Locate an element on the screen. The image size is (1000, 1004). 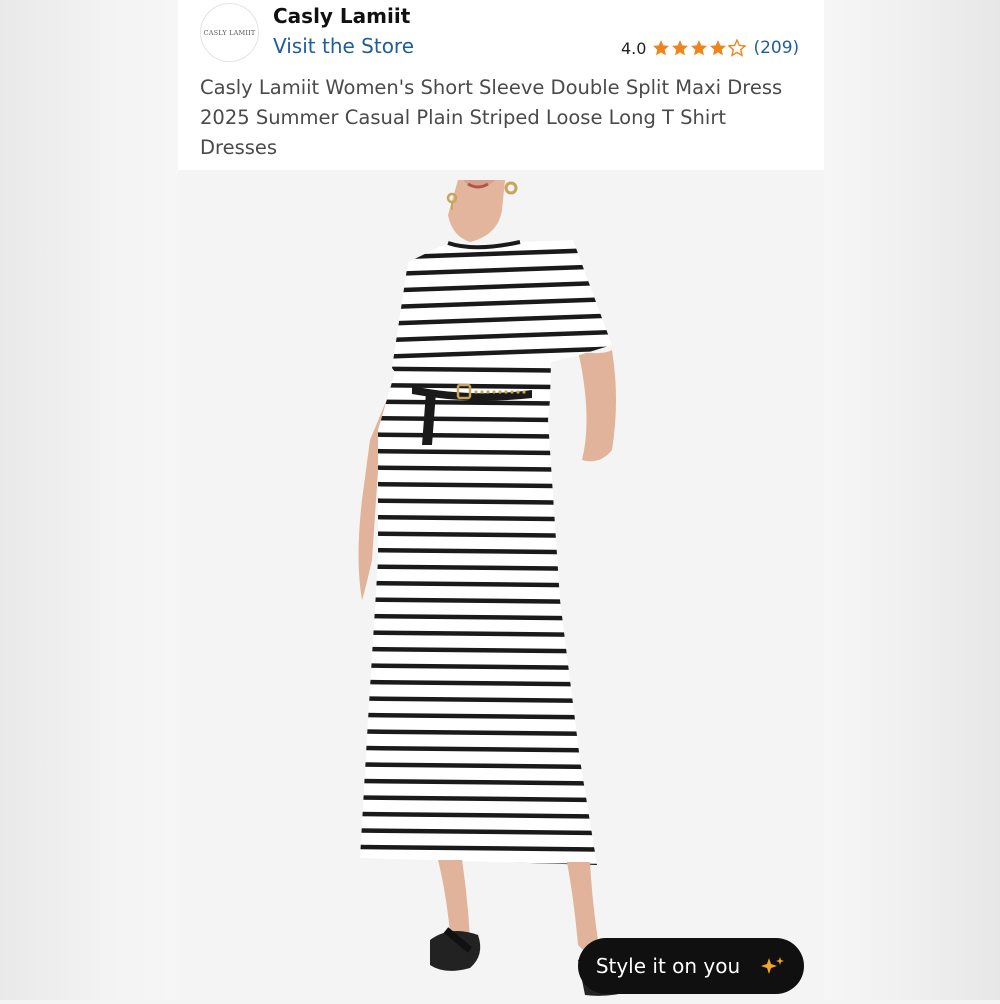
sparkle-icon is located at coordinates (773, 966).